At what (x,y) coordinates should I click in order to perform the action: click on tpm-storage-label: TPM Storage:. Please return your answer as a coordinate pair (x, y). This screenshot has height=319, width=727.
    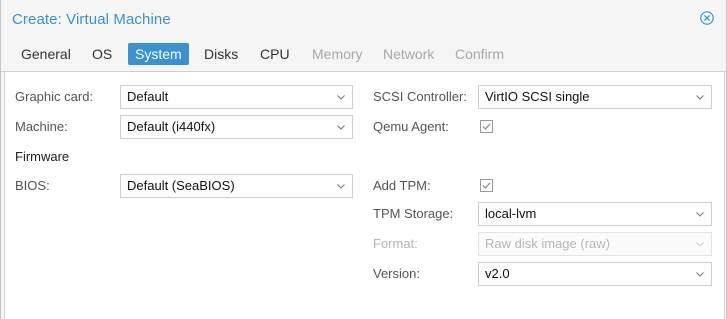
    Looking at the image, I should click on (413, 213).